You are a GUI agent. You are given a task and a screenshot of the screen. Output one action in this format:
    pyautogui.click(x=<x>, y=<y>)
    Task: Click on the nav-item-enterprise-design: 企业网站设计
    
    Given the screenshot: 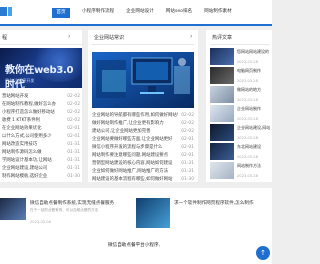 What is the action you would take?
    pyautogui.click(x=140, y=13)
    